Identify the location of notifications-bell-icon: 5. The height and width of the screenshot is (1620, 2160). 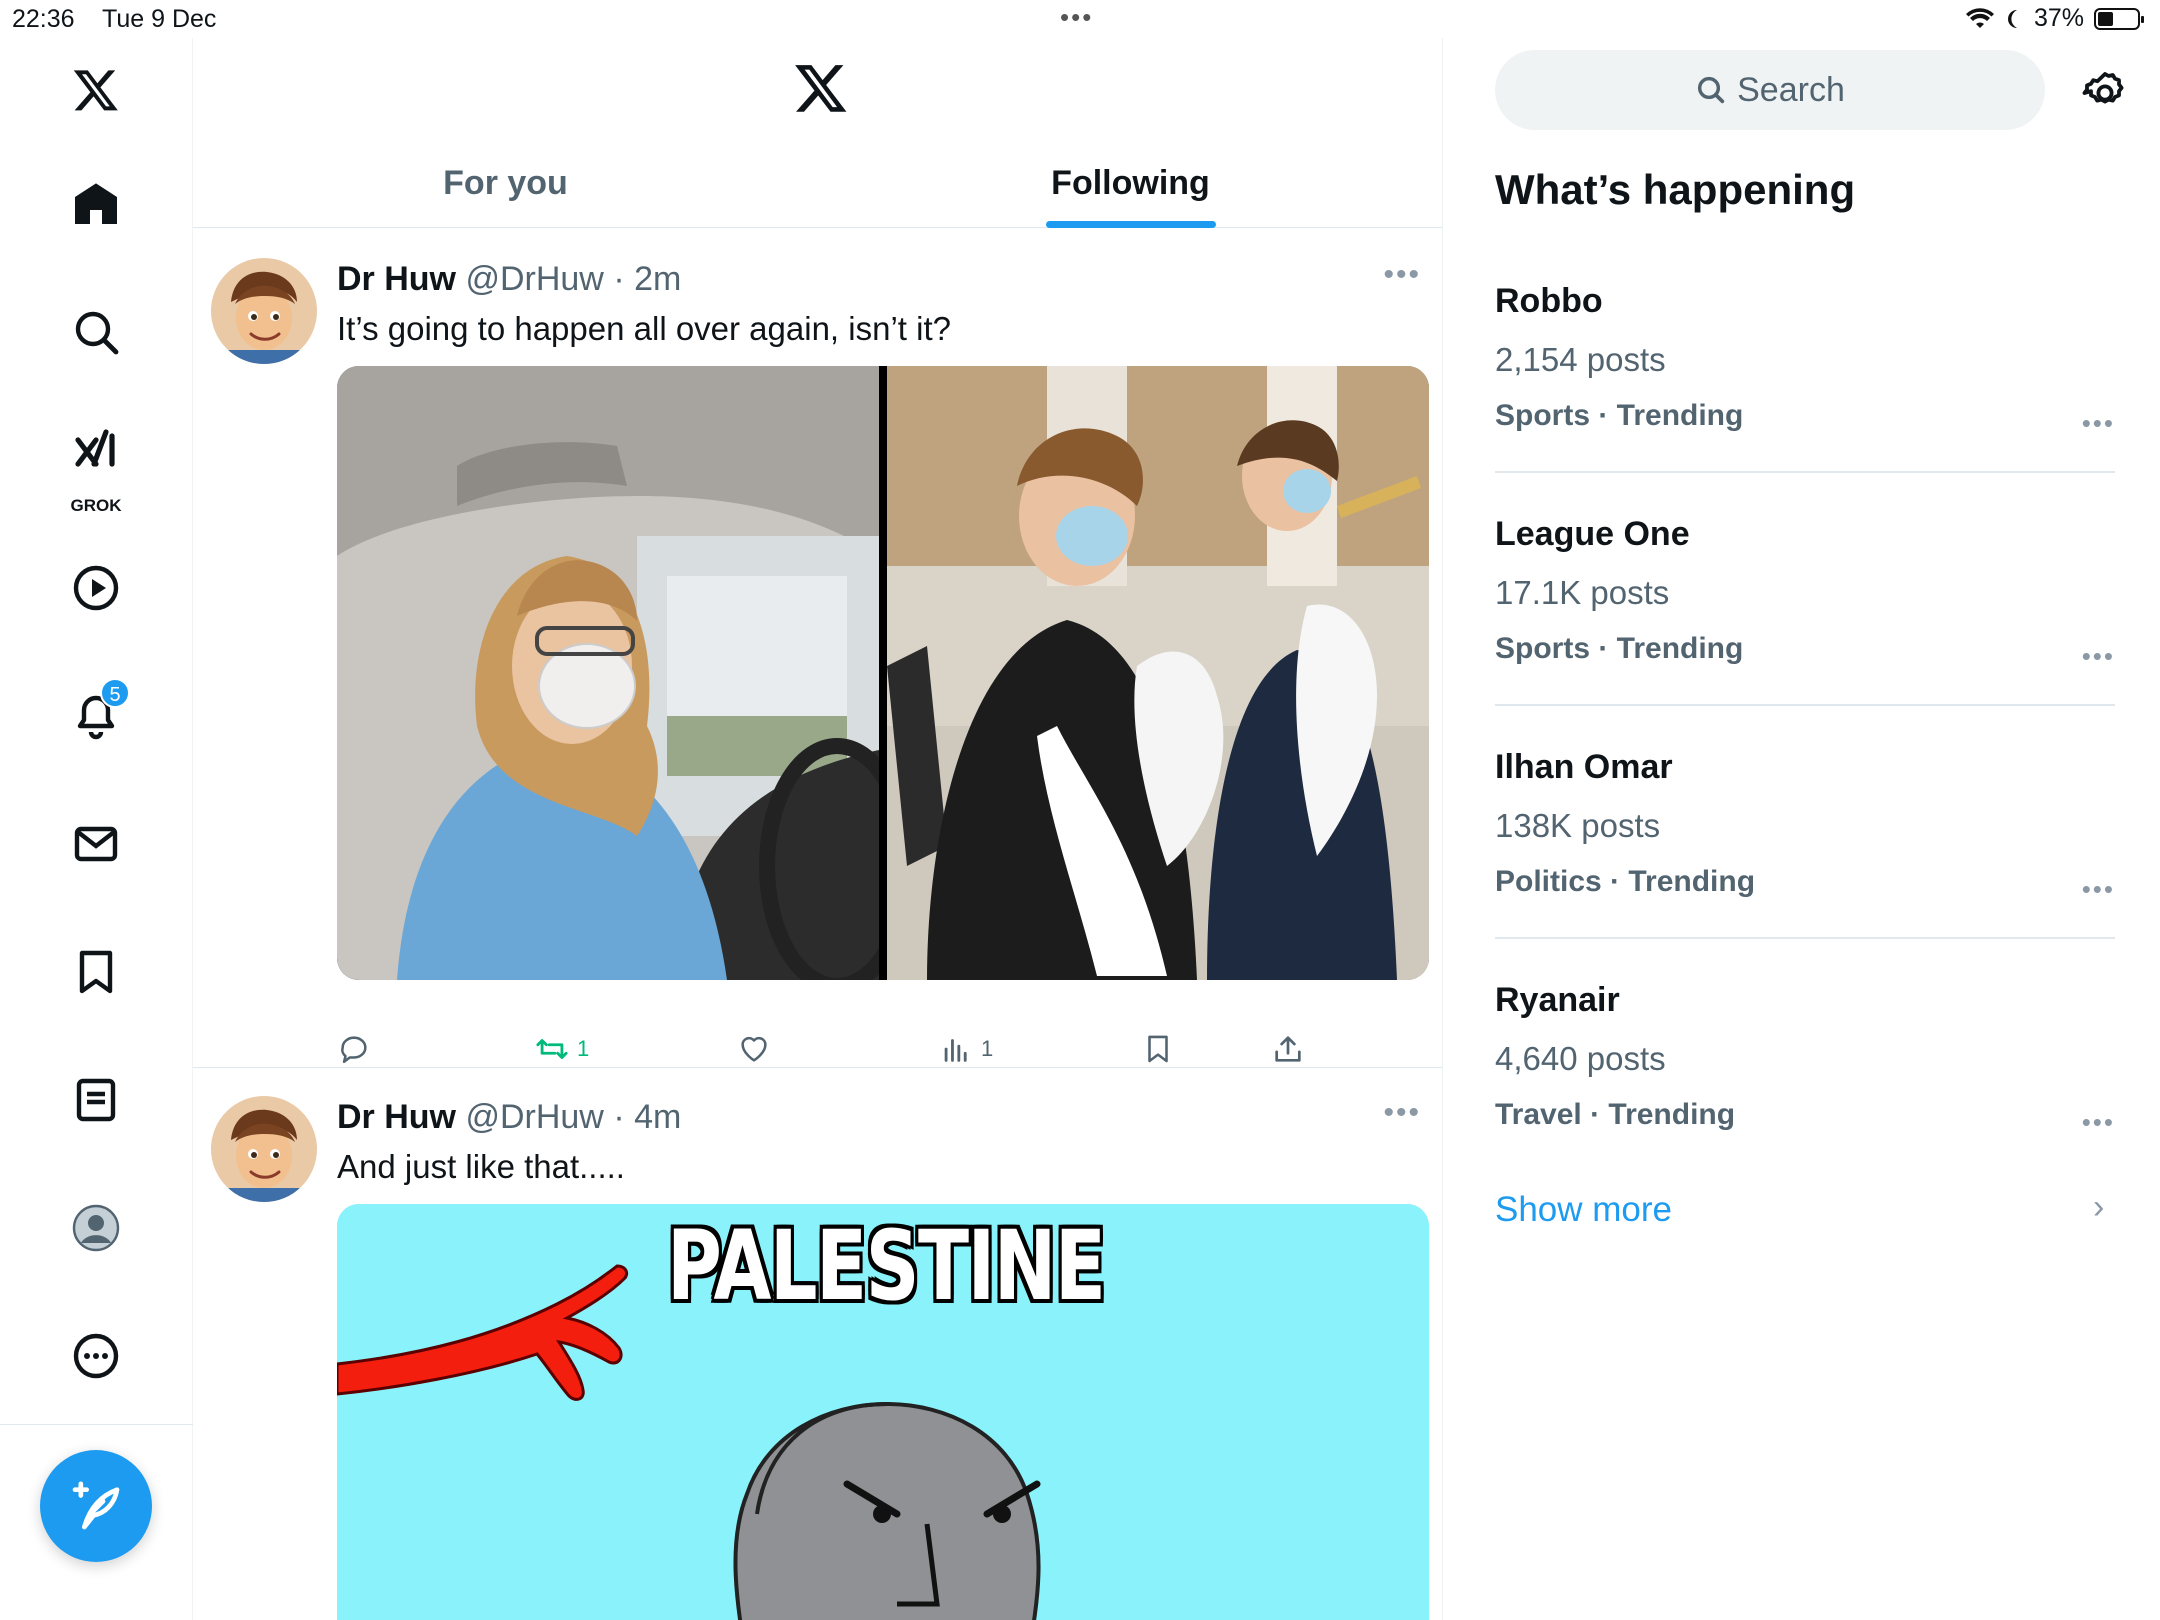
(96, 716).